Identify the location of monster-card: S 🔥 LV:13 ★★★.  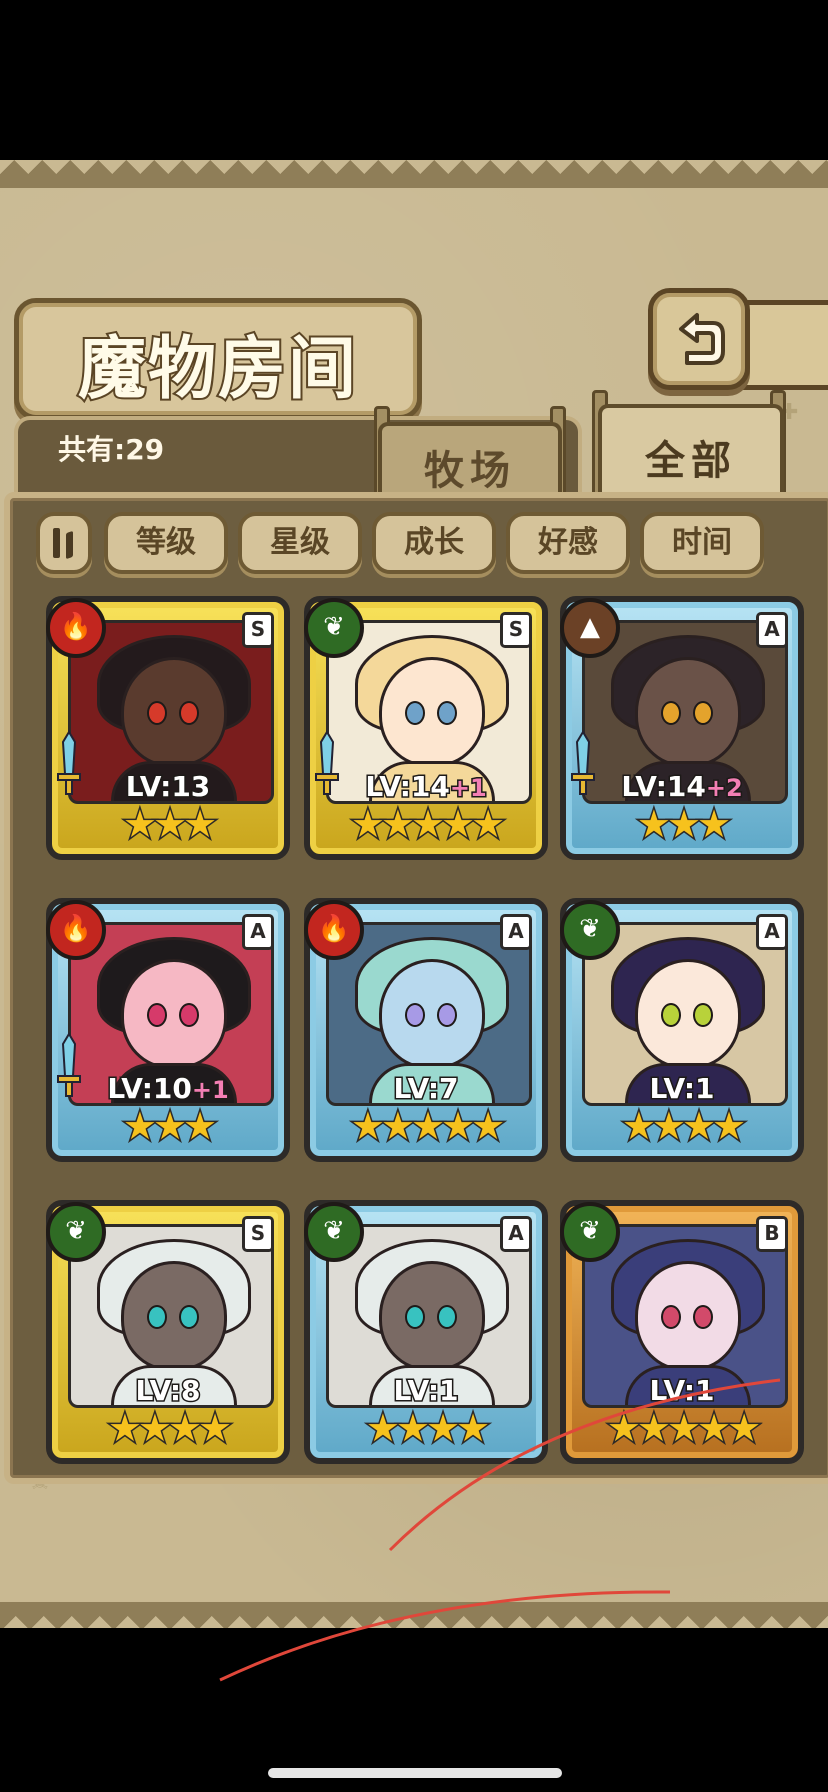
(168, 728).